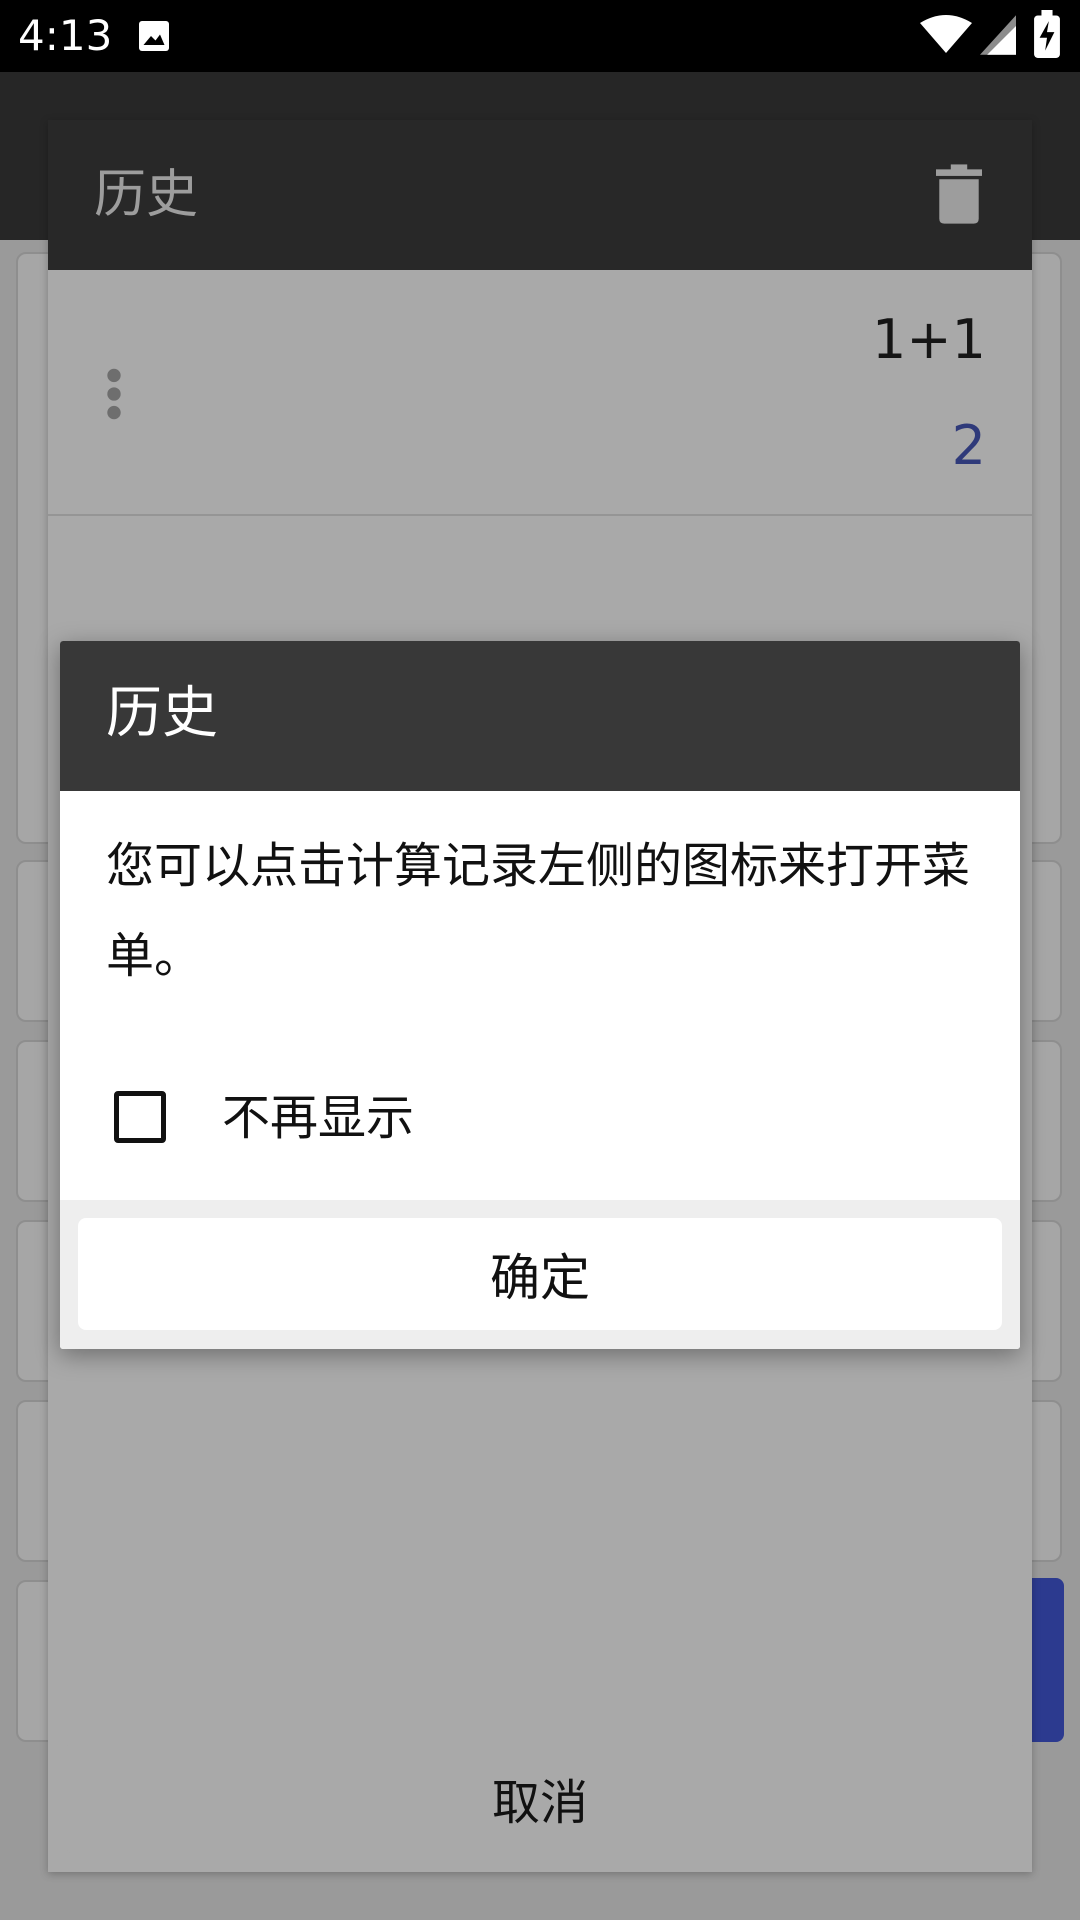 The width and height of the screenshot is (1080, 1920). Describe the element at coordinates (959, 194) in the screenshot. I see `trash-icon` at that location.